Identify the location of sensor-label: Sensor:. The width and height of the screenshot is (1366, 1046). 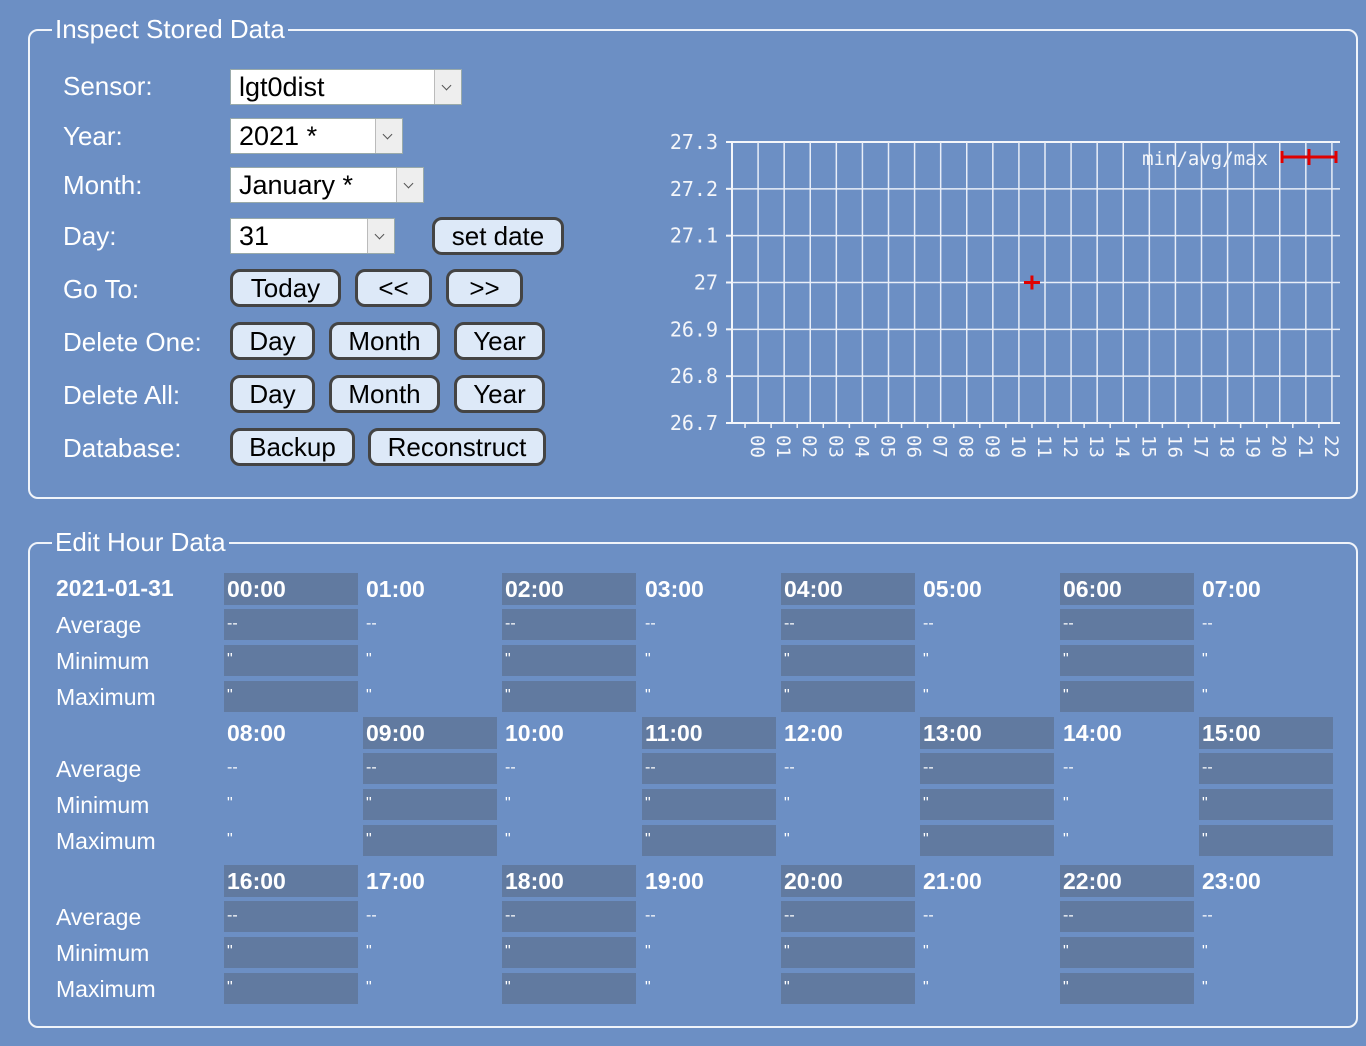
(108, 86).